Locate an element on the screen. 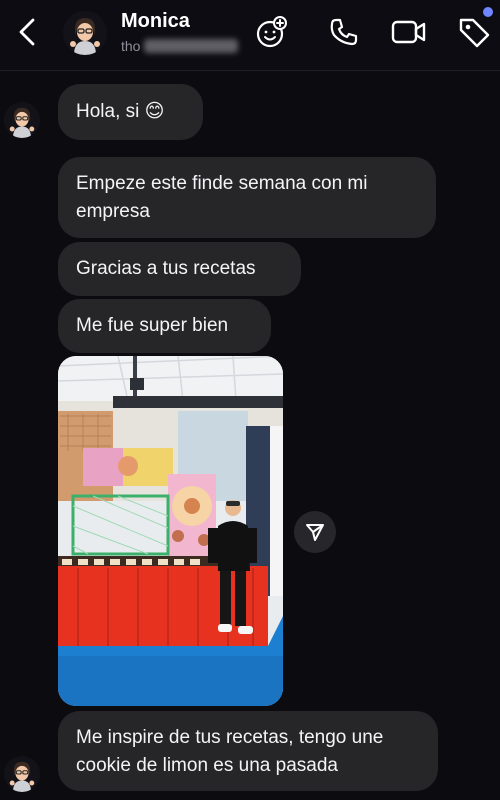  message-text: Me fue super bien is located at coordinates (152, 325).